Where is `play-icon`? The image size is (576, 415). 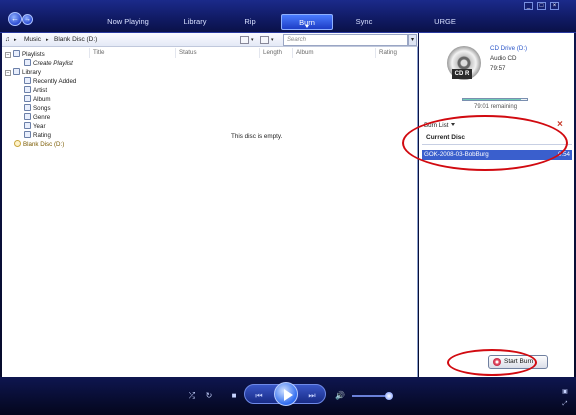 play-icon is located at coordinates (288, 395).